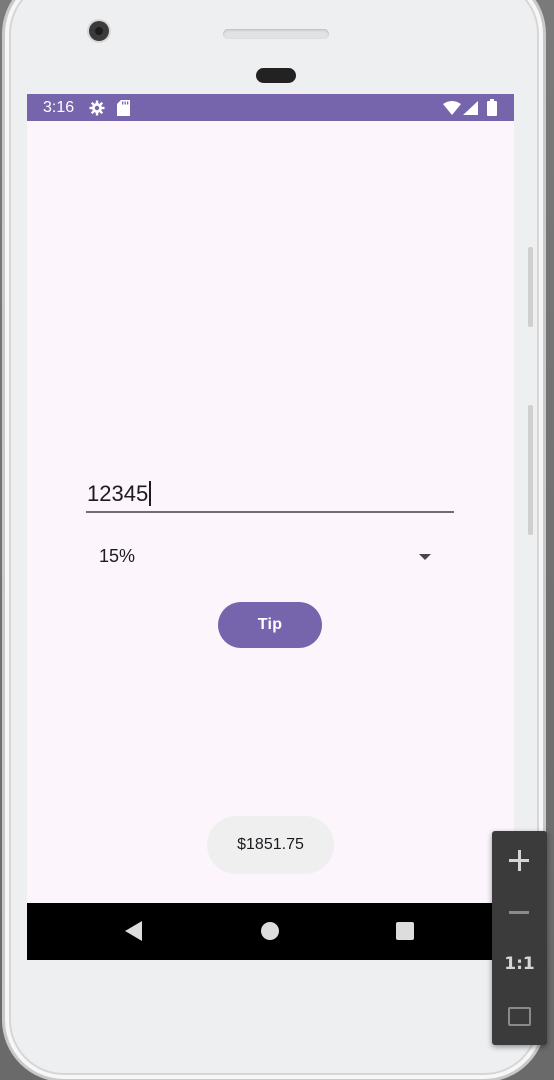 The width and height of the screenshot is (554, 1080). I want to click on power-button, so click(530, 470).